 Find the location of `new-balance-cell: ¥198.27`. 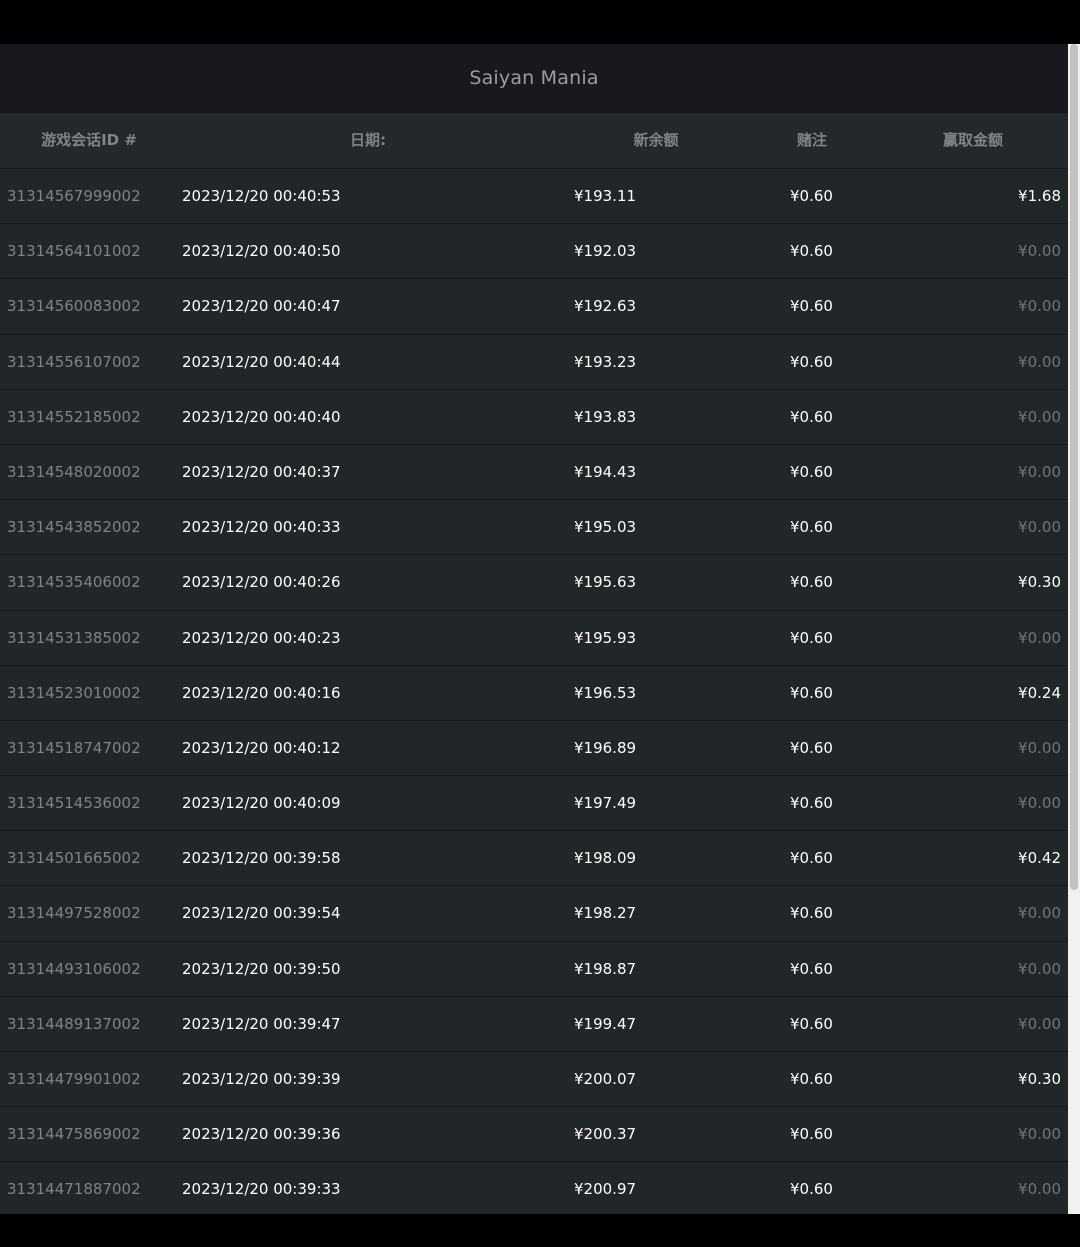

new-balance-cell: ¥198.27 is located at coordinates (605, 913).